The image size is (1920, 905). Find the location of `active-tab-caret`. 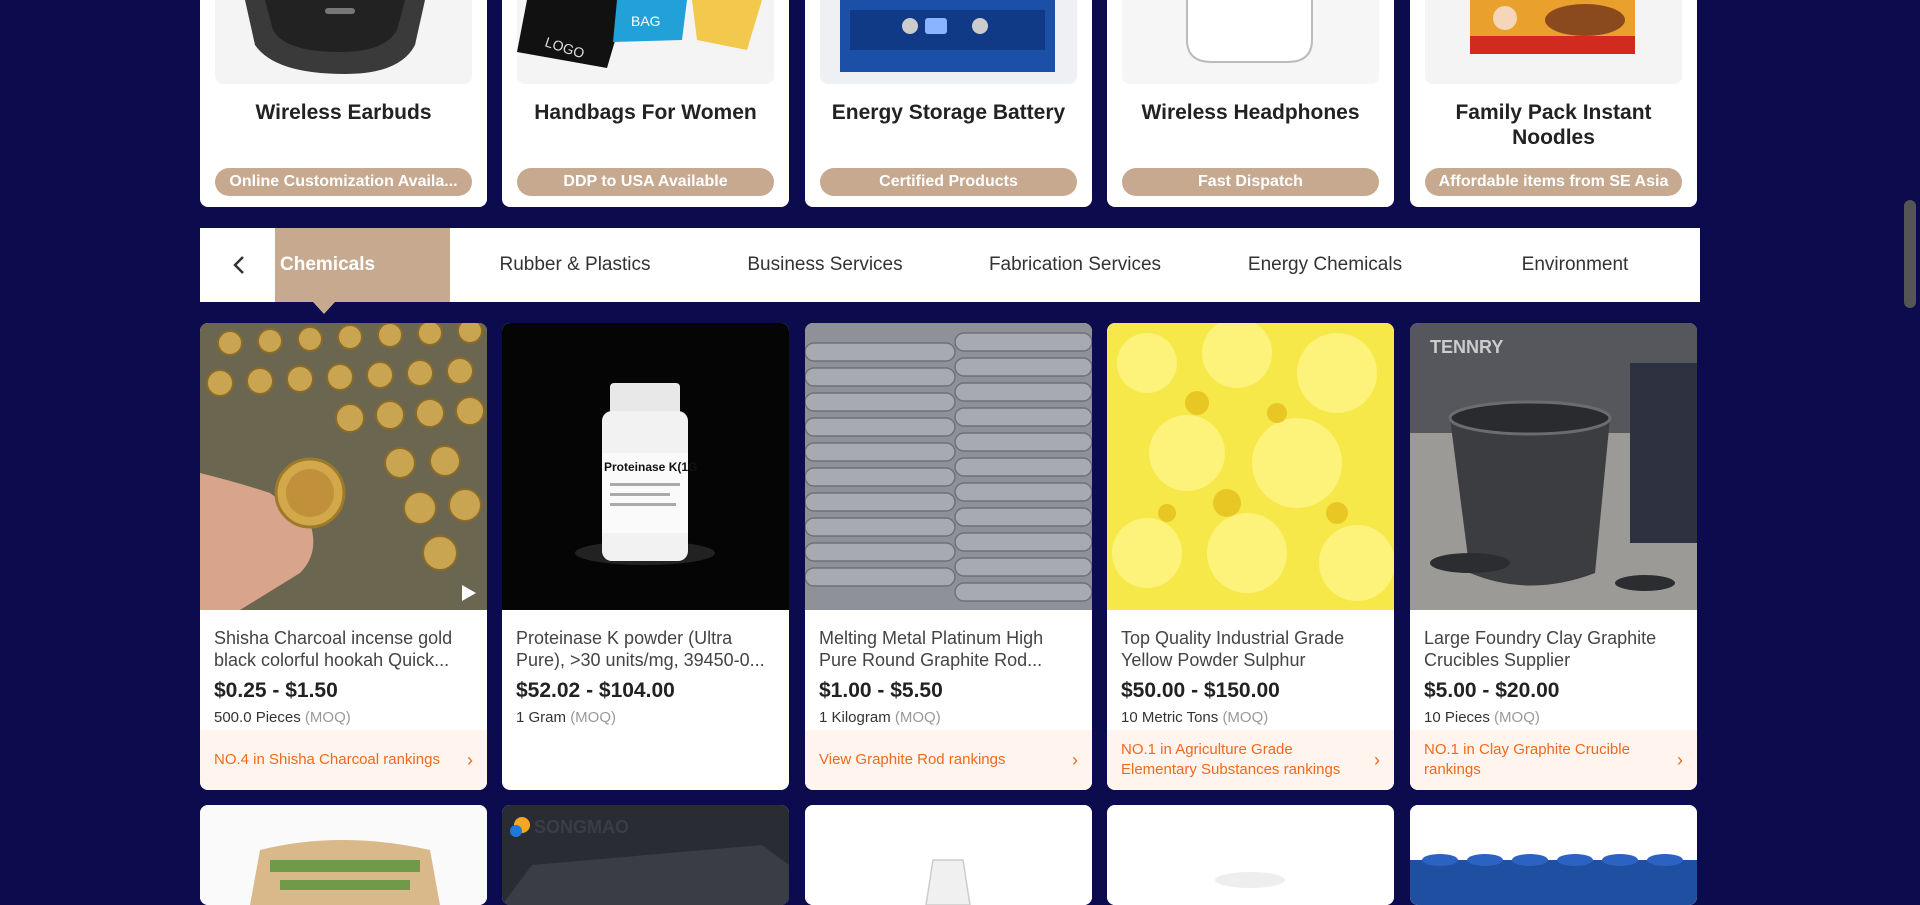

active-tab-caret is located at coordinates (324, 308).